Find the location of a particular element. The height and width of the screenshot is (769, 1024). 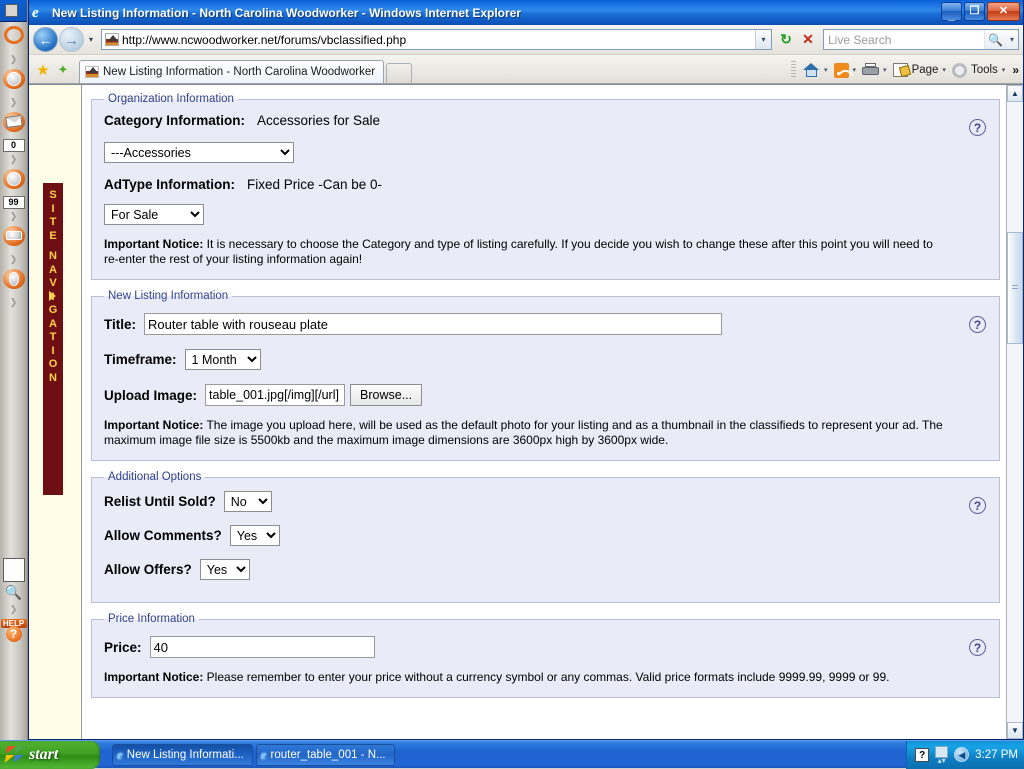

favorites-star-icon: ★ is located at coordinates (43, 70).